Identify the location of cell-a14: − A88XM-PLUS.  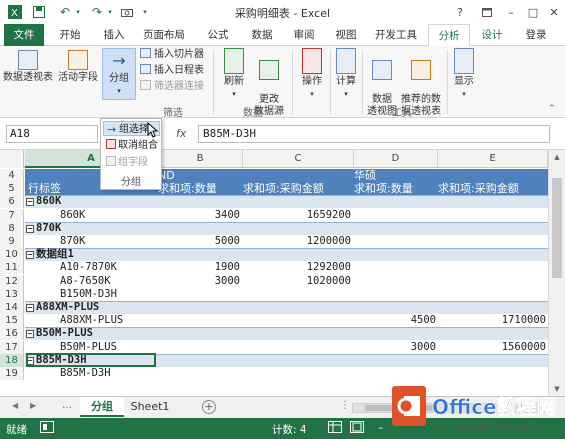
(91, 307).